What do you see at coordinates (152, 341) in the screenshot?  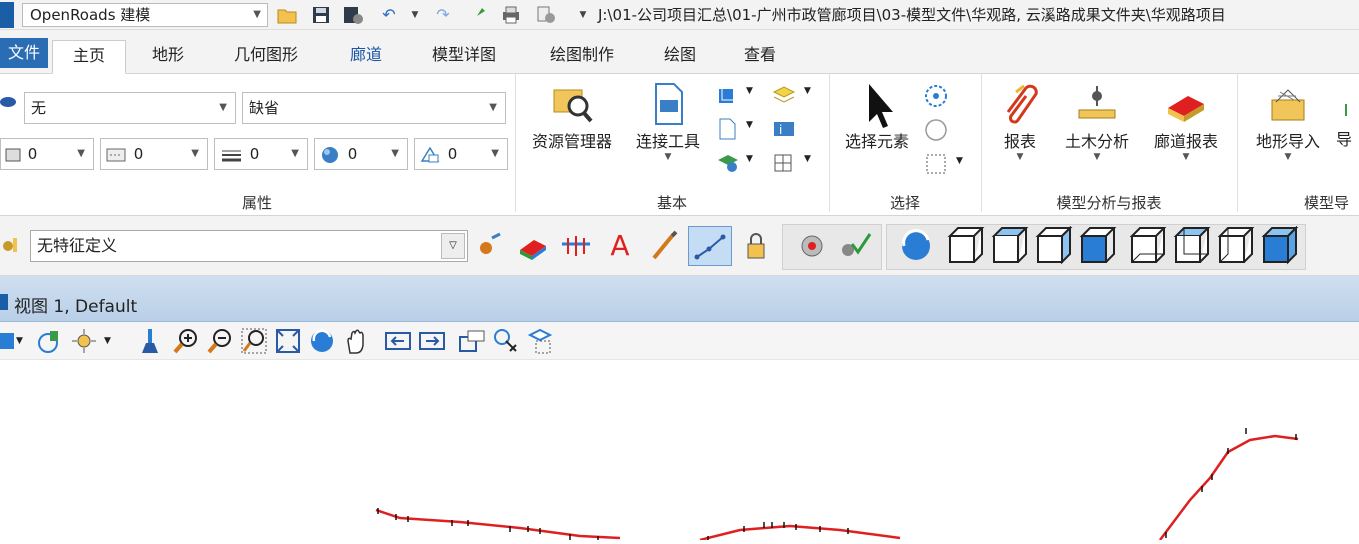 I see `clear-view-icon` at bounding box center [152, 341].